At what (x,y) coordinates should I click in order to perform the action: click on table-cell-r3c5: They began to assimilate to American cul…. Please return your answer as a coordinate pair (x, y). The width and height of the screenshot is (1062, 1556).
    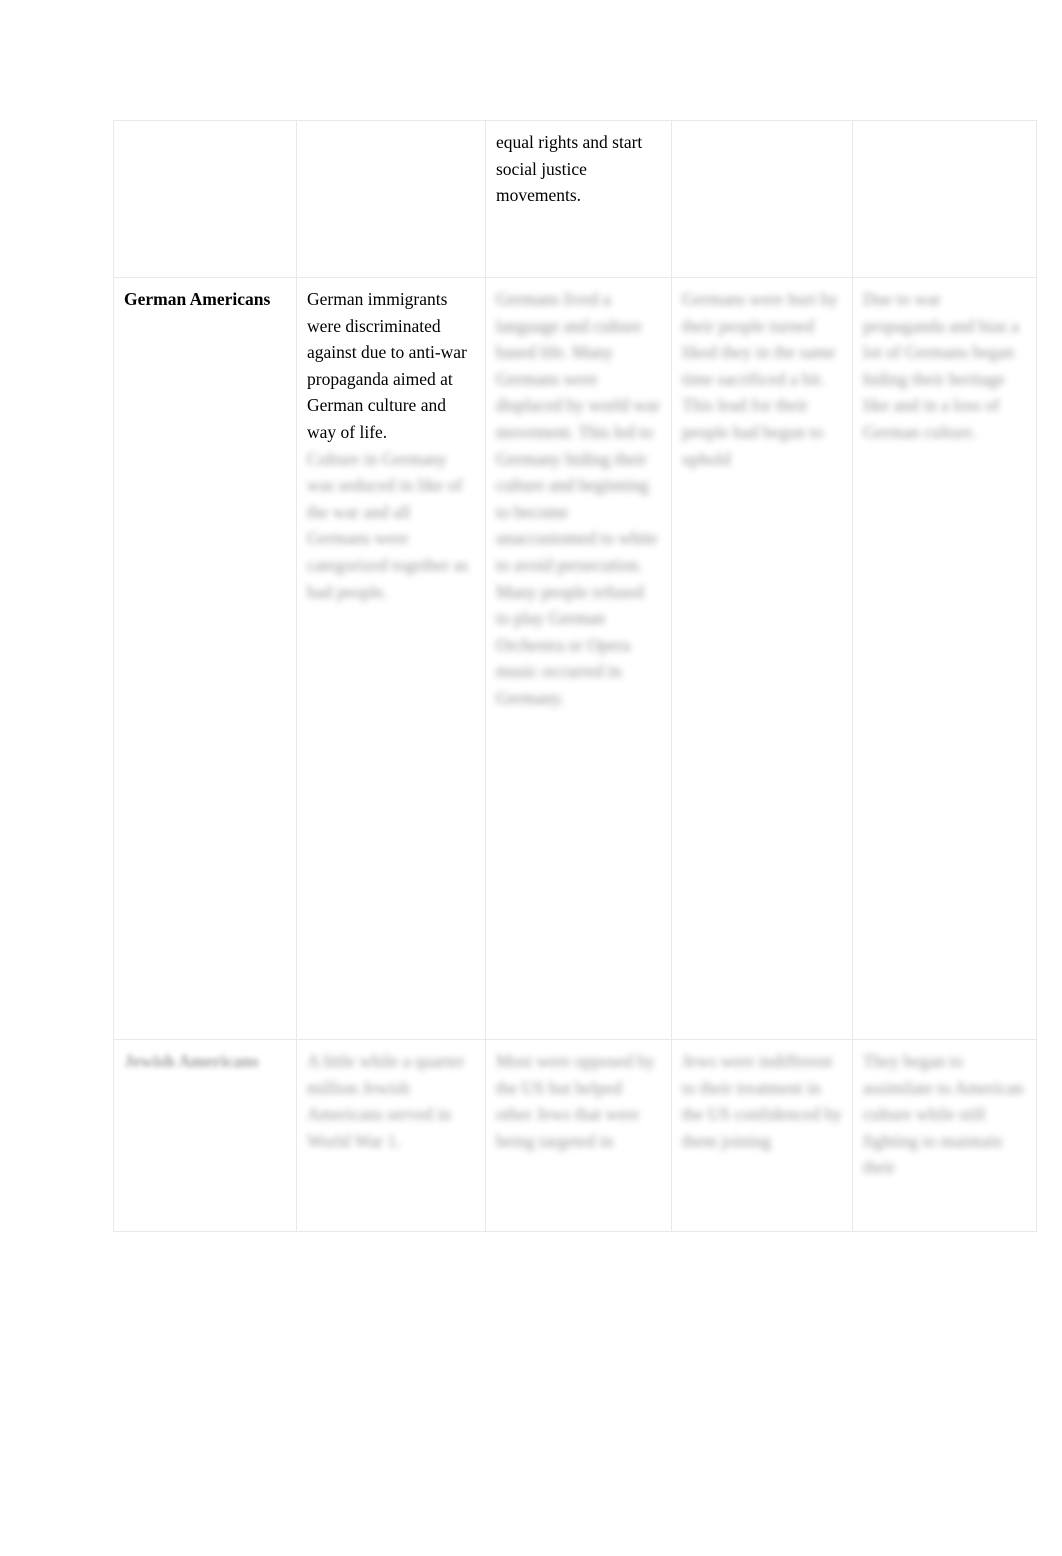
    Looking at the image, I should click on (944, 1135).